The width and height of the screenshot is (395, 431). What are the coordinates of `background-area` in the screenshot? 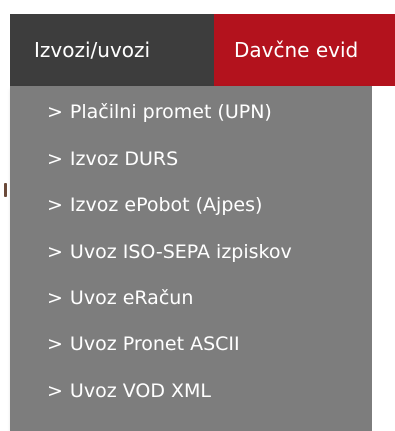 It's located at (383, 258).